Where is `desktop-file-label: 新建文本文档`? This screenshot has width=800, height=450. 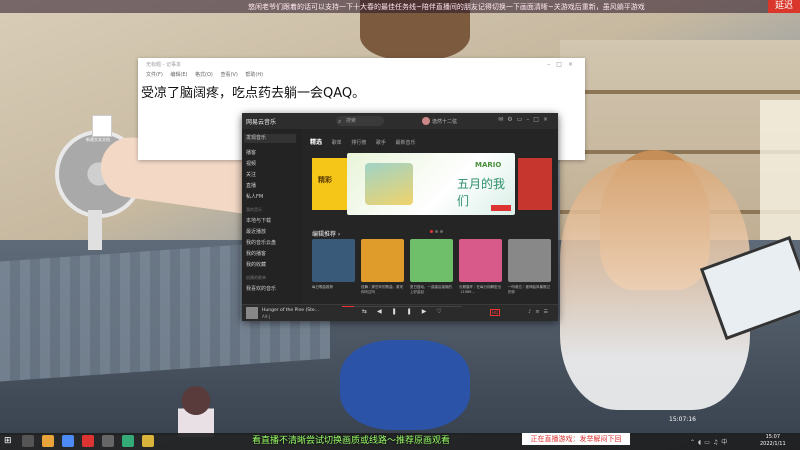
desktop-file-label: 新建文本文档 is located at coordinates (98, 139).